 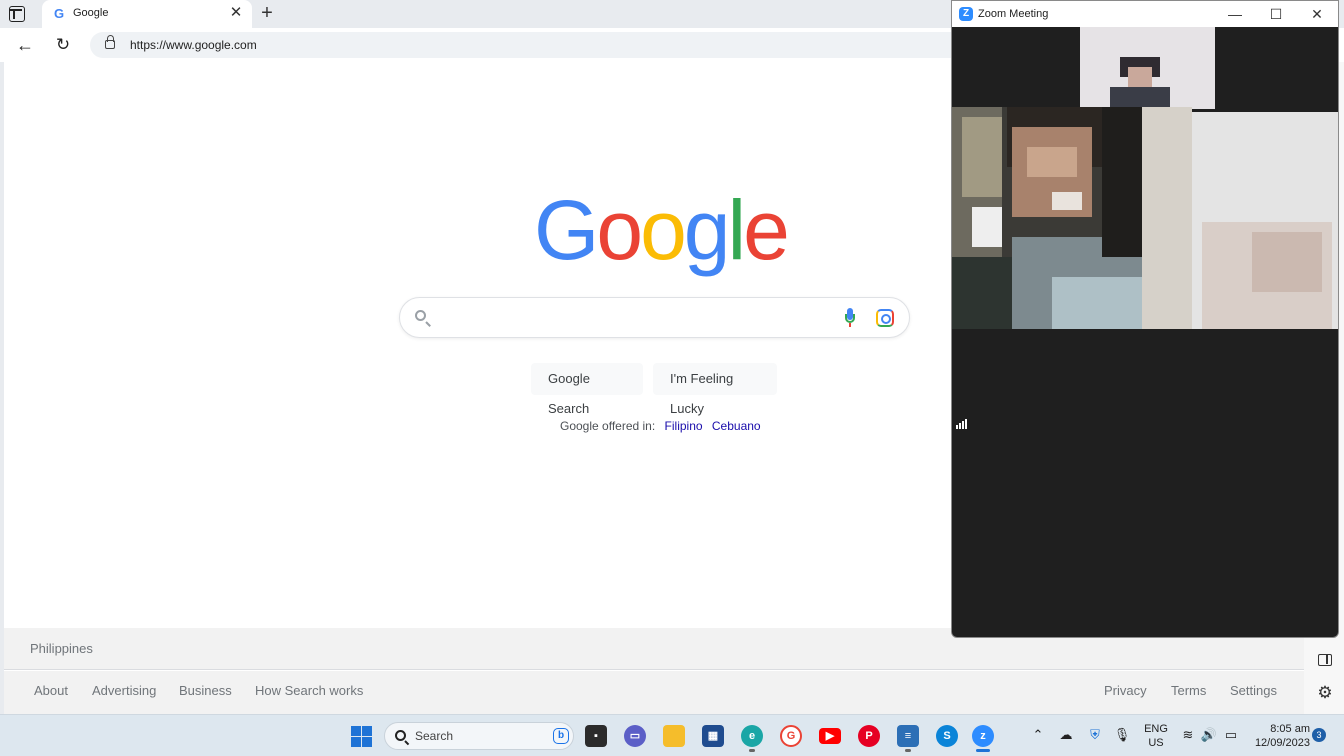 What do you see at coordinates (193, 45) in the screenshot?
I see `url-text: https://www.google.com` at bounding box center [193, 45].